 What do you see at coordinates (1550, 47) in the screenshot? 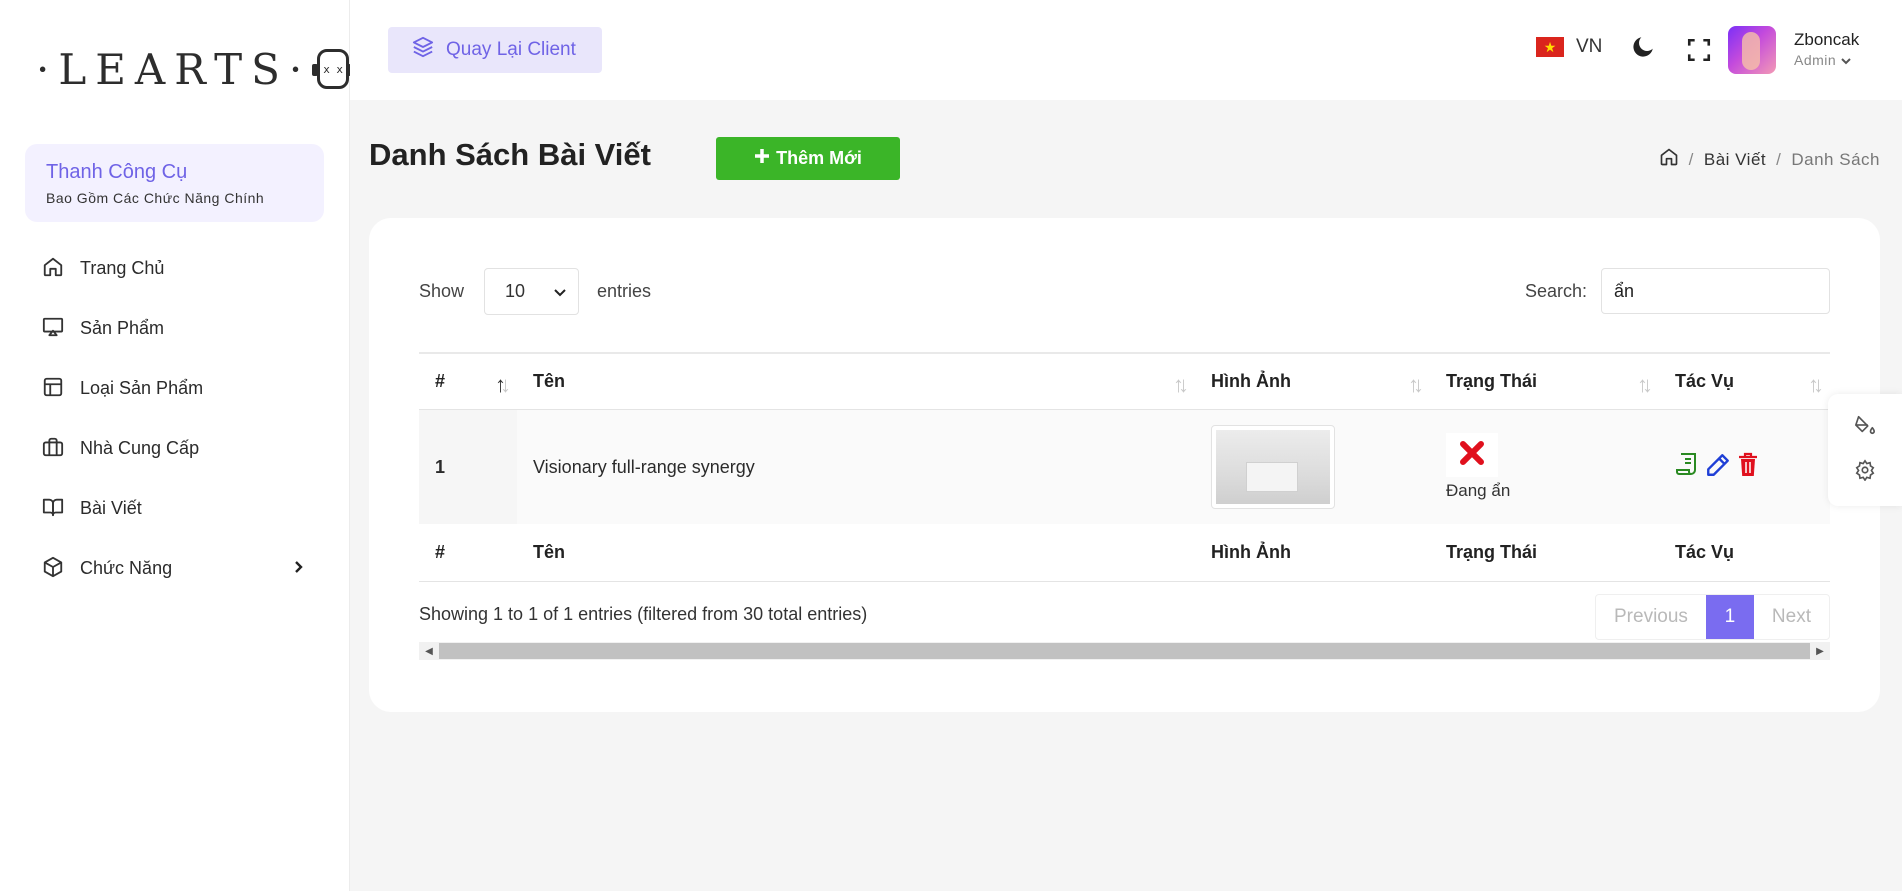
I see `vietnam-flag-icon: ★` at bounding box center [1550, 47].